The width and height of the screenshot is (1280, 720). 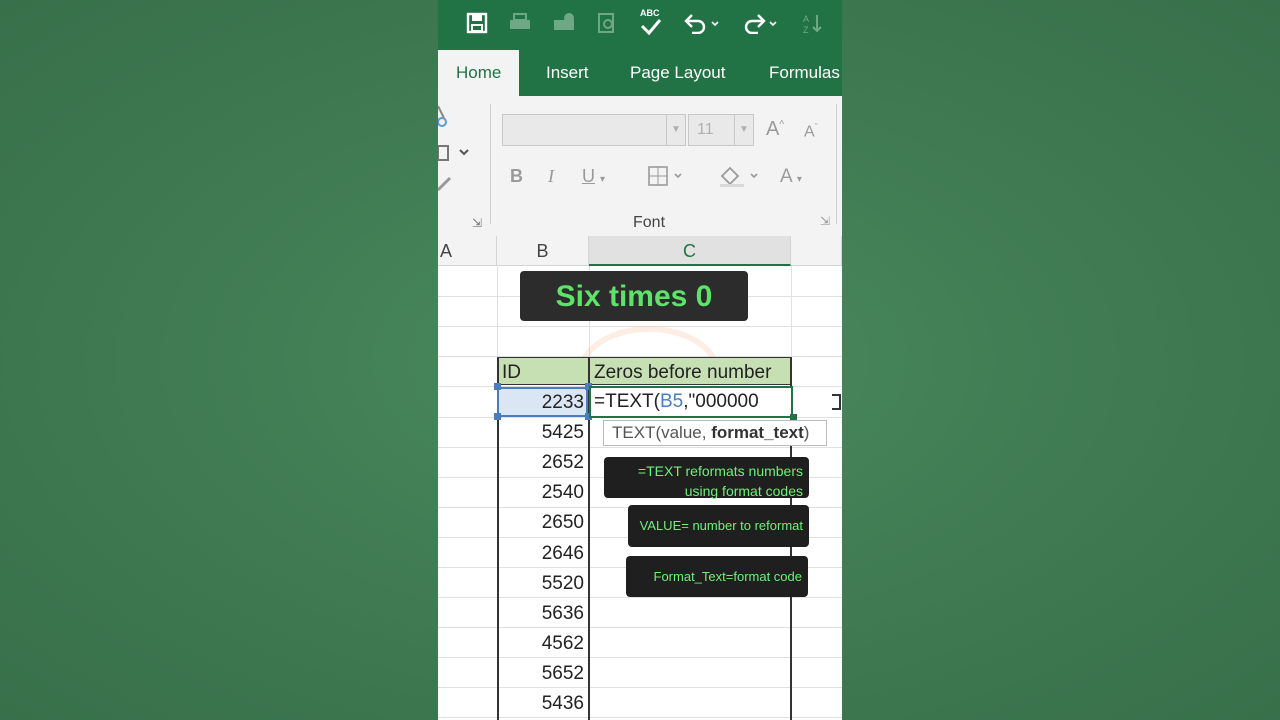 I want to click on id-cell: 5436, so click(x=542, y=704).